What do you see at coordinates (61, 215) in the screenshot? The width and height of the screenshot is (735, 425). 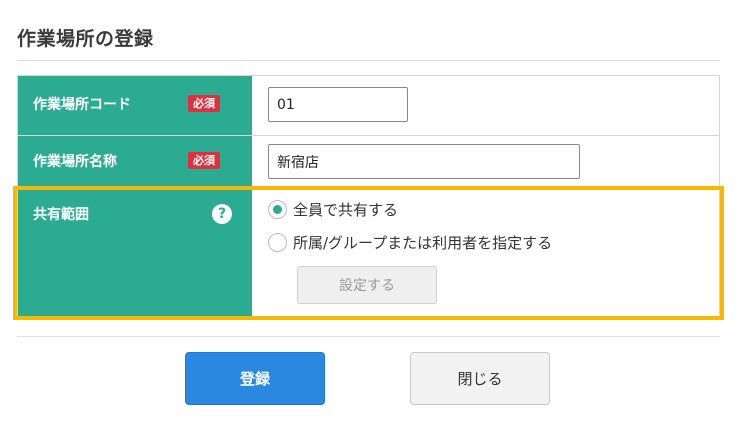 I see `share-label: 共有範囲` at bounding box center [61, 215].